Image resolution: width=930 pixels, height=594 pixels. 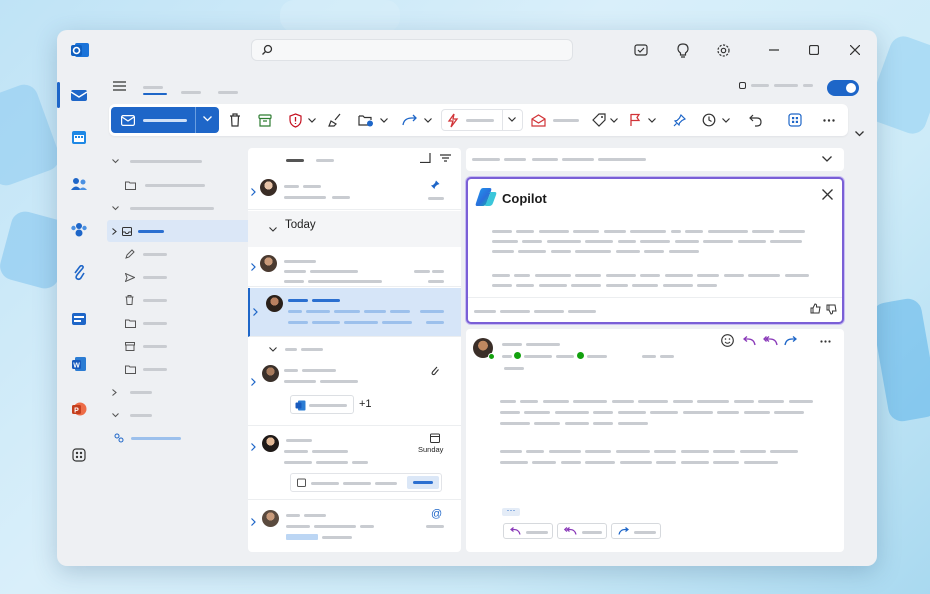 I want to click on lightbulb-icon, so click(x=683, y=50).